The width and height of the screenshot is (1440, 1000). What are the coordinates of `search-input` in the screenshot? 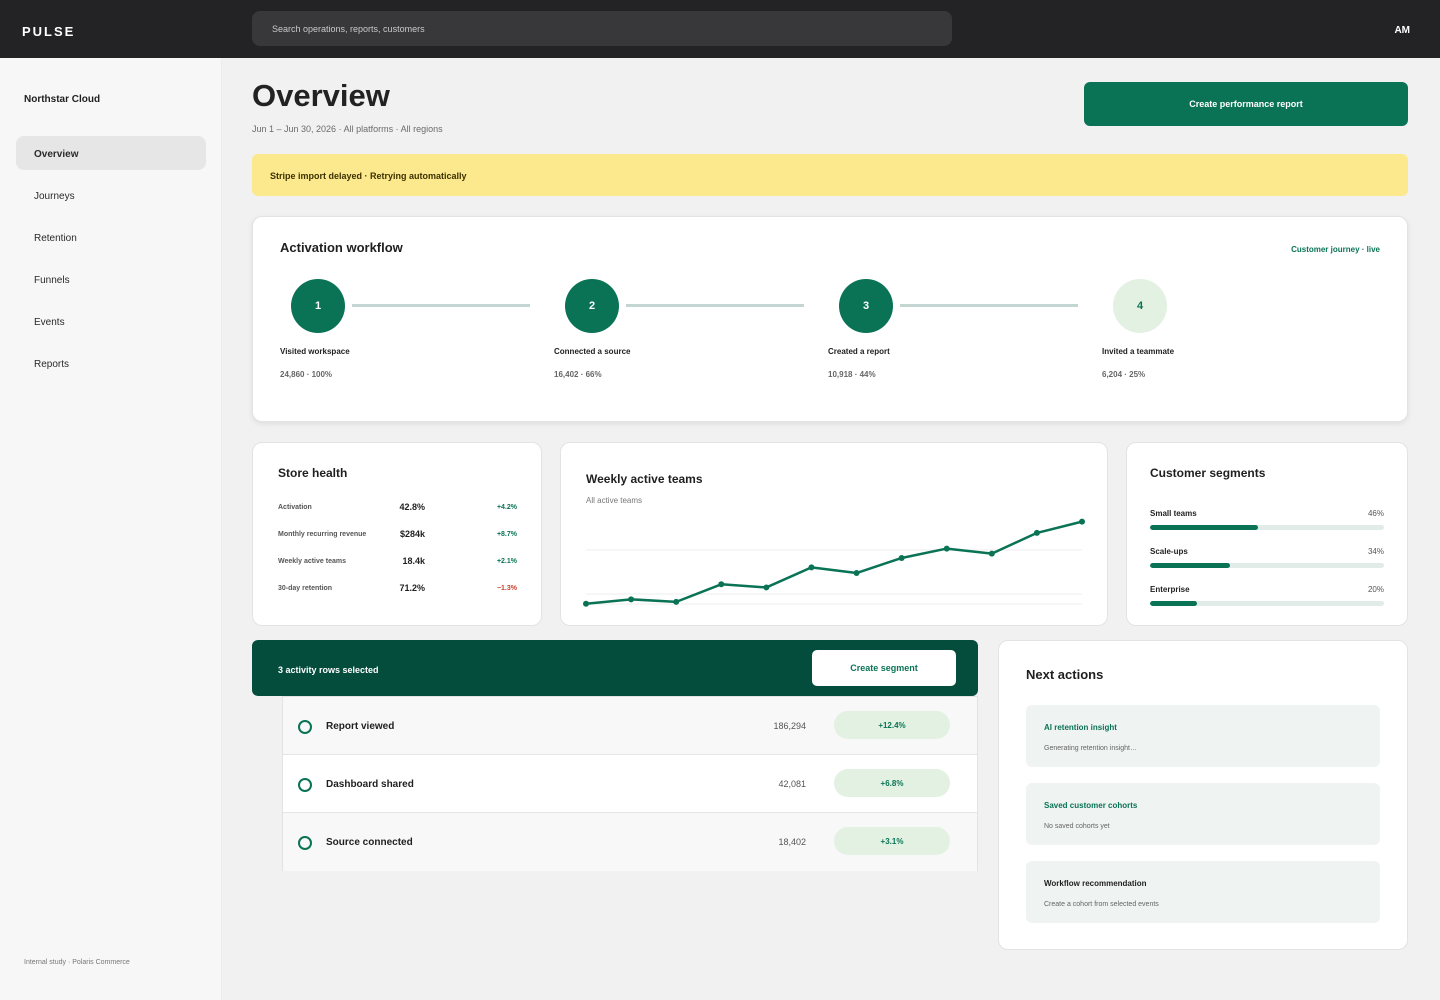 It's located at (602, 28).